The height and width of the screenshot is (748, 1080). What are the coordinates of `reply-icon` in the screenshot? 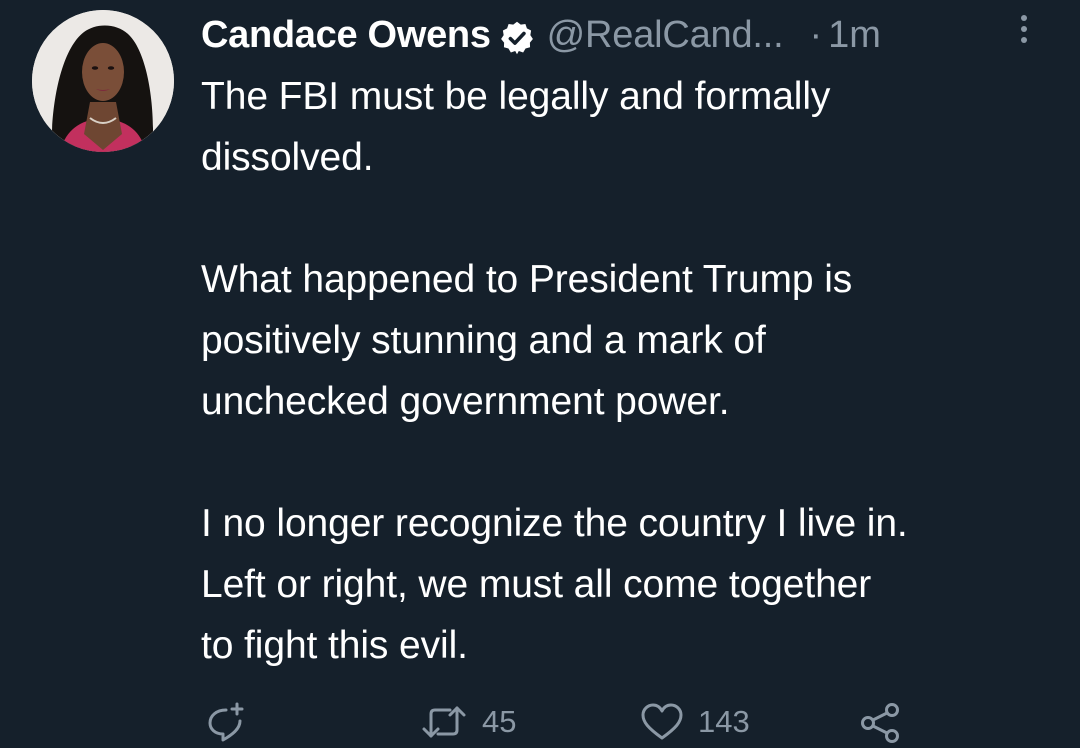 It's located at (227, 722).